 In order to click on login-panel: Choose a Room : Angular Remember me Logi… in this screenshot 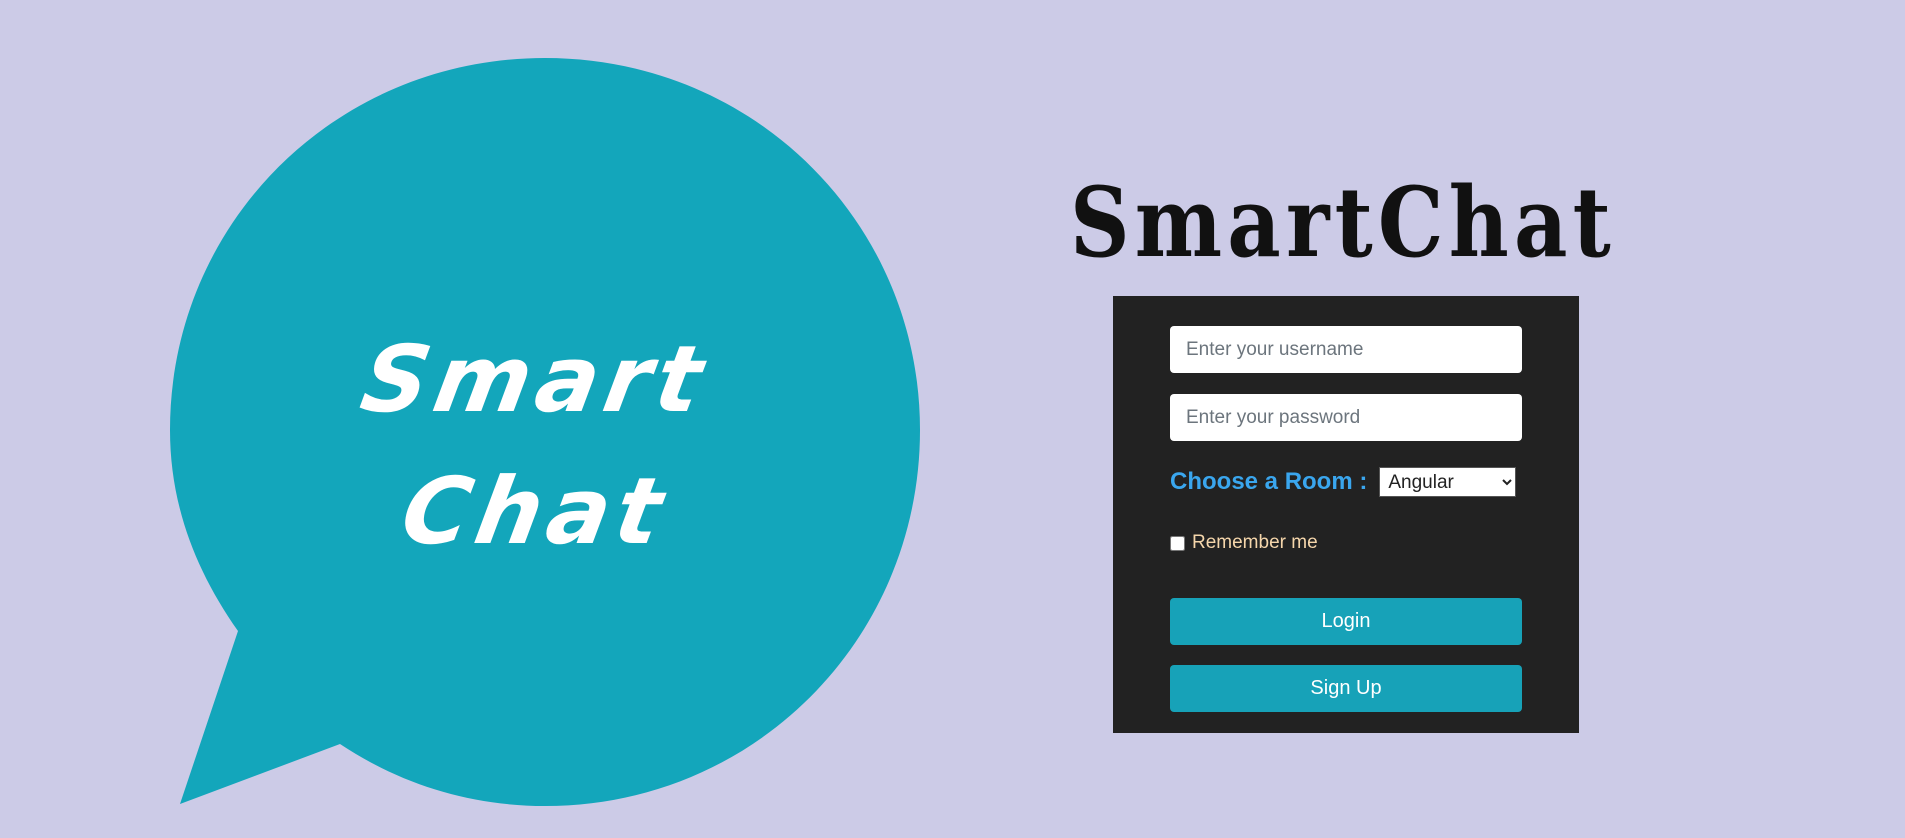, I will do `click(1346, 514)`.